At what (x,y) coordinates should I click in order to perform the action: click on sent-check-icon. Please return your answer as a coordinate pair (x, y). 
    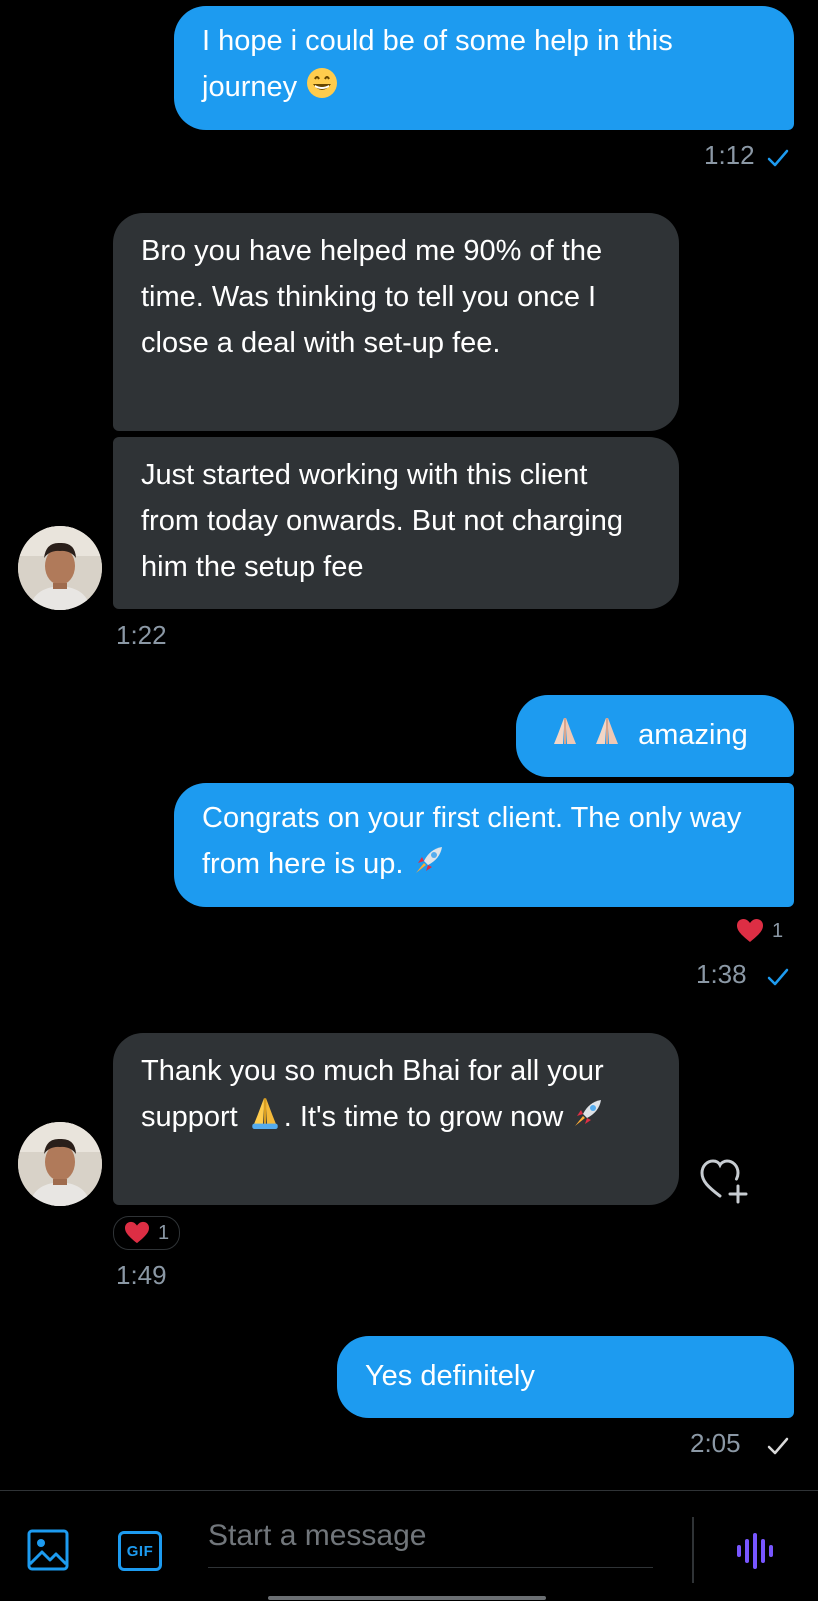
    Looking at the image, I should click on (778, 1446).